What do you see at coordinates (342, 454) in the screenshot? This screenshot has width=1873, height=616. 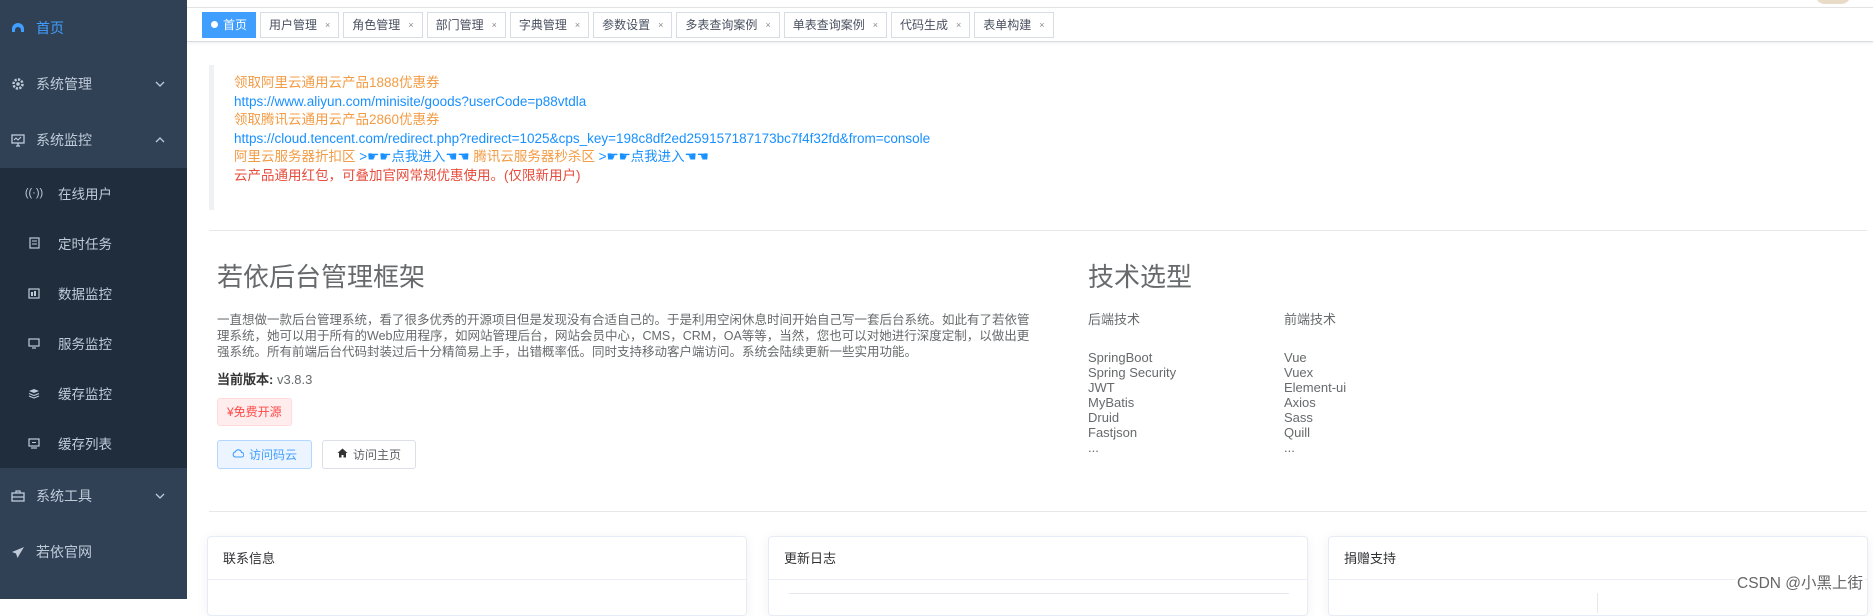 I see `home-icon` at bounding box center [342, 454].